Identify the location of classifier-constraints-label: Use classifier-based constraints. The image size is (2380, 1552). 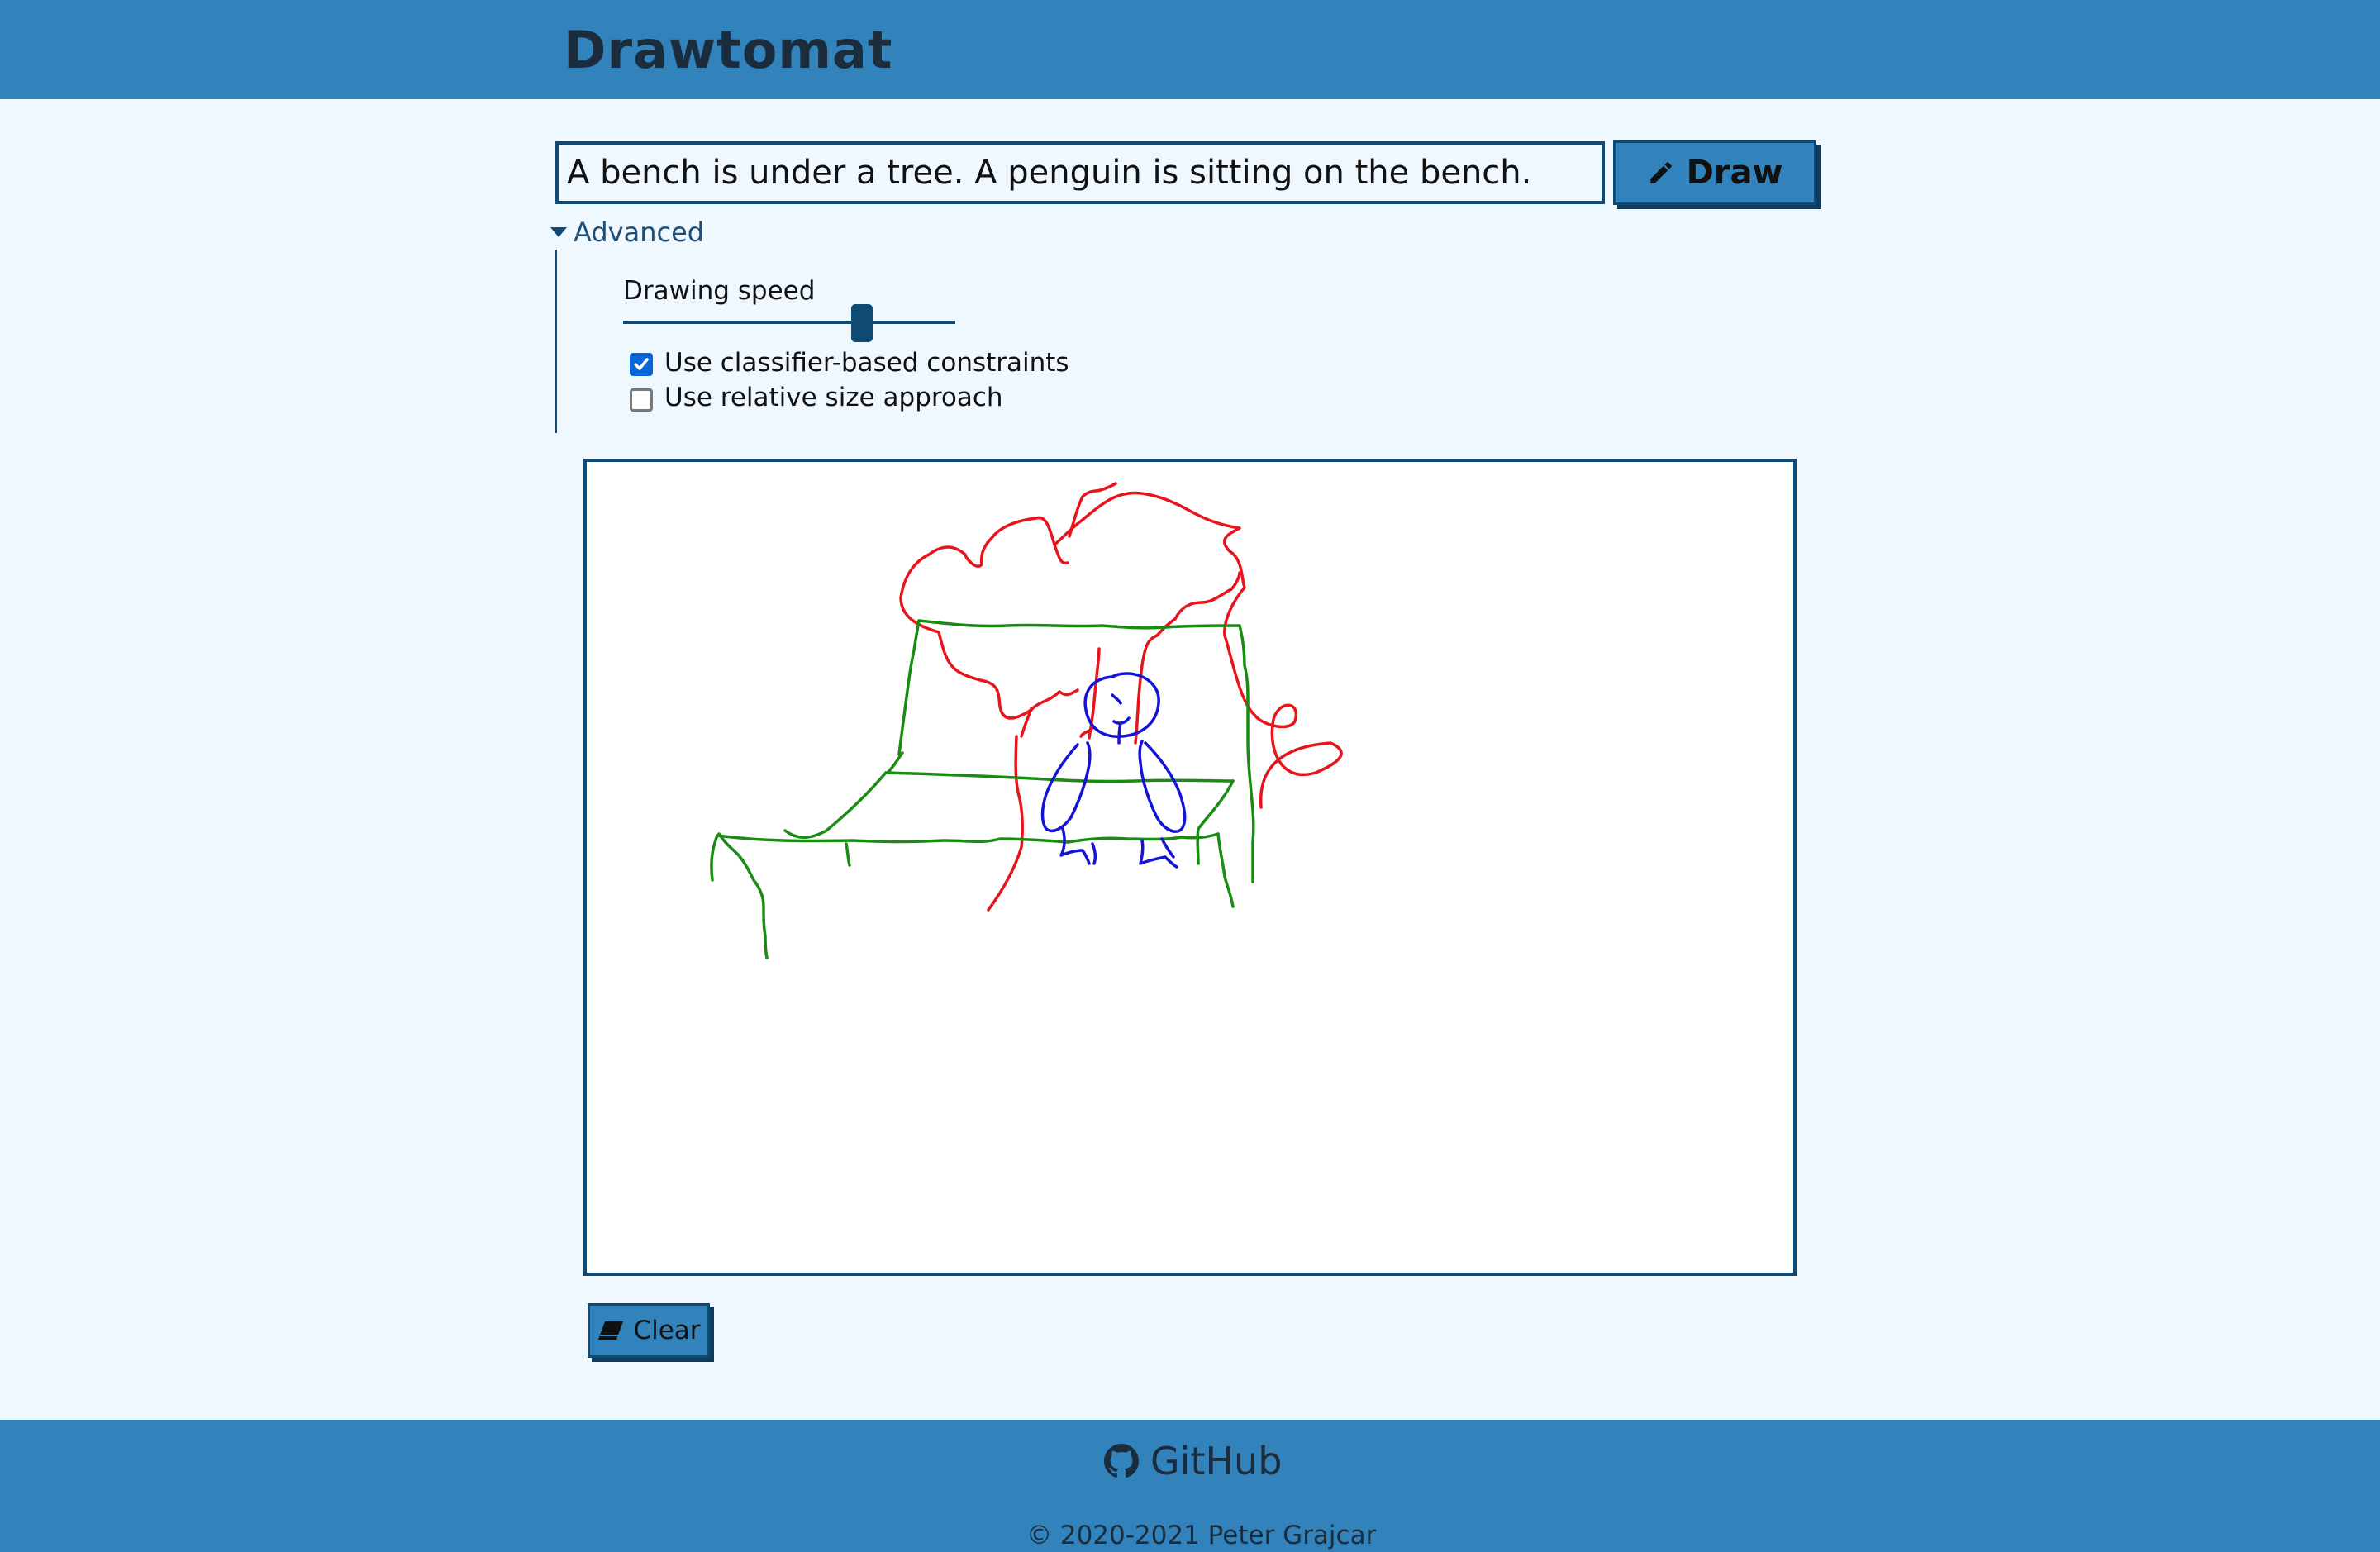
(866, 363).